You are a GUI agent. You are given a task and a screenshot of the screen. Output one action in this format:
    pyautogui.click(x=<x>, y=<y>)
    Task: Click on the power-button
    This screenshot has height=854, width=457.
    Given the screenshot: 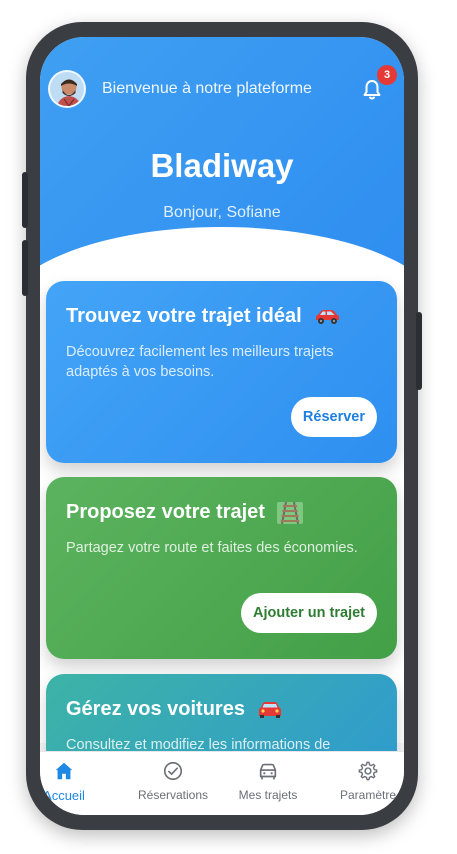 What is the action you would take?
    pyautogui.click(x=419, y=351)
    